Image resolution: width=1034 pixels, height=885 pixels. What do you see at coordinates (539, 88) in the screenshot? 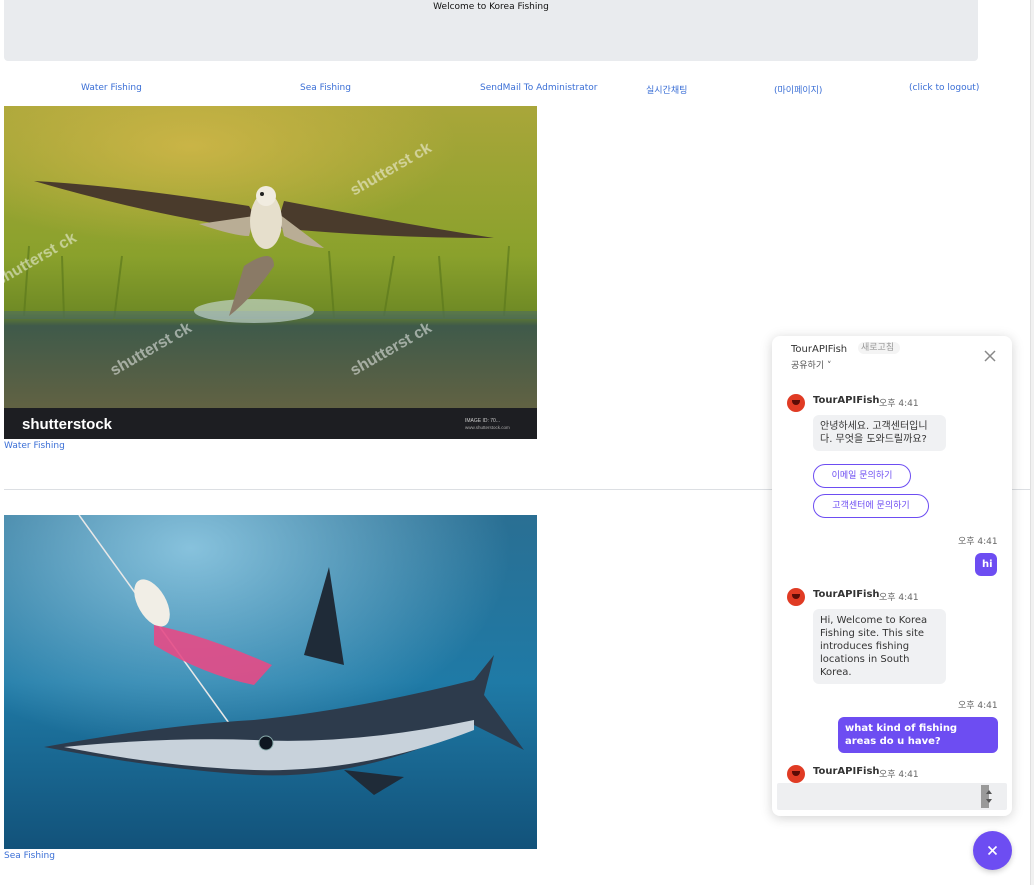
I see `nav-sendmail: SendMail To Administrator` at bounding box center [539, 88].